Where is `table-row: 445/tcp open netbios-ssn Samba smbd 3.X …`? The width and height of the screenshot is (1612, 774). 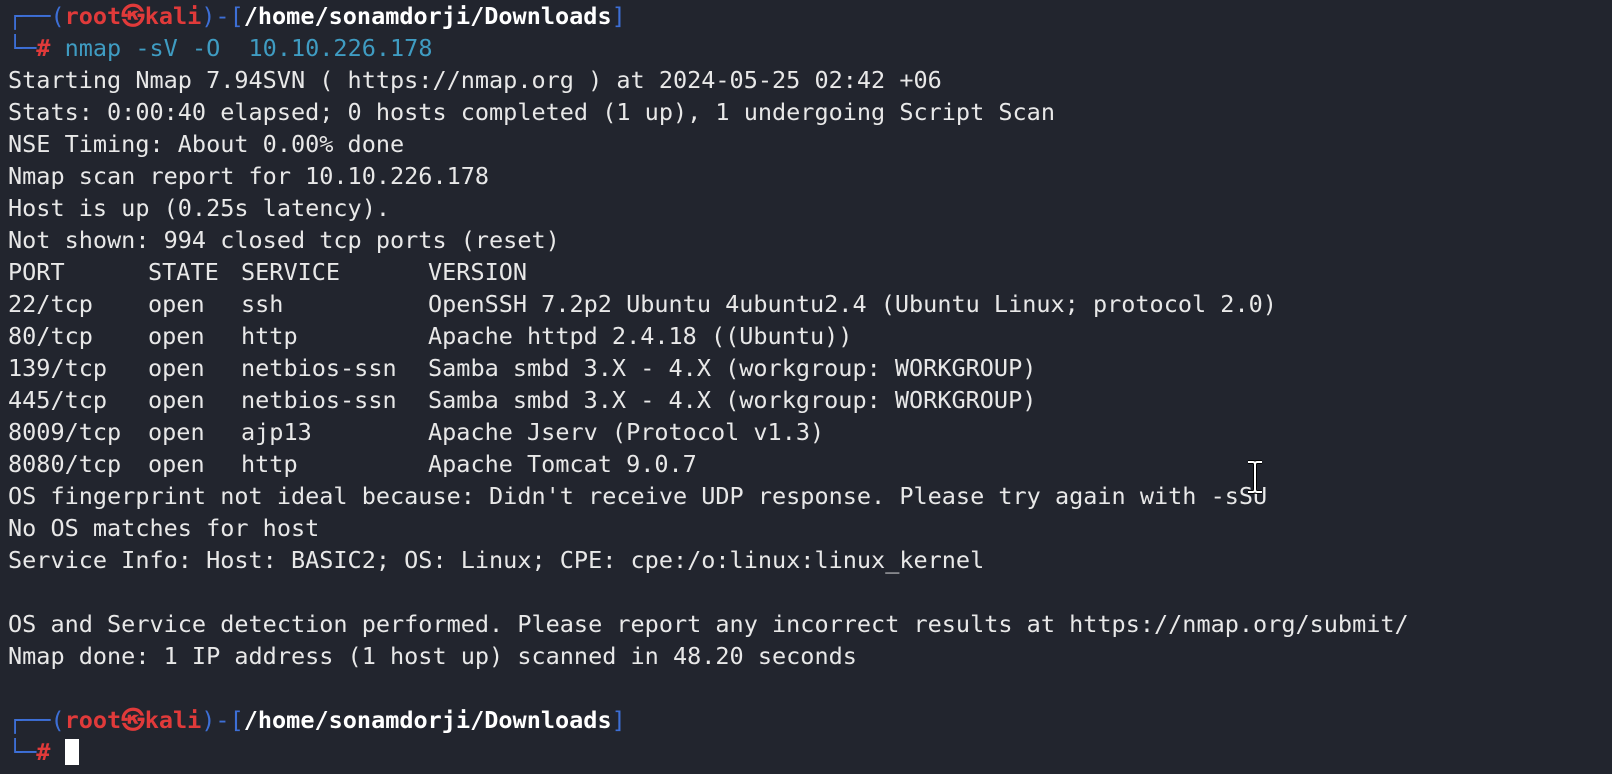
table-row: 445/tcp open netbios-ssn Samba smbd 3.X … is located at coordinates (642, 400).